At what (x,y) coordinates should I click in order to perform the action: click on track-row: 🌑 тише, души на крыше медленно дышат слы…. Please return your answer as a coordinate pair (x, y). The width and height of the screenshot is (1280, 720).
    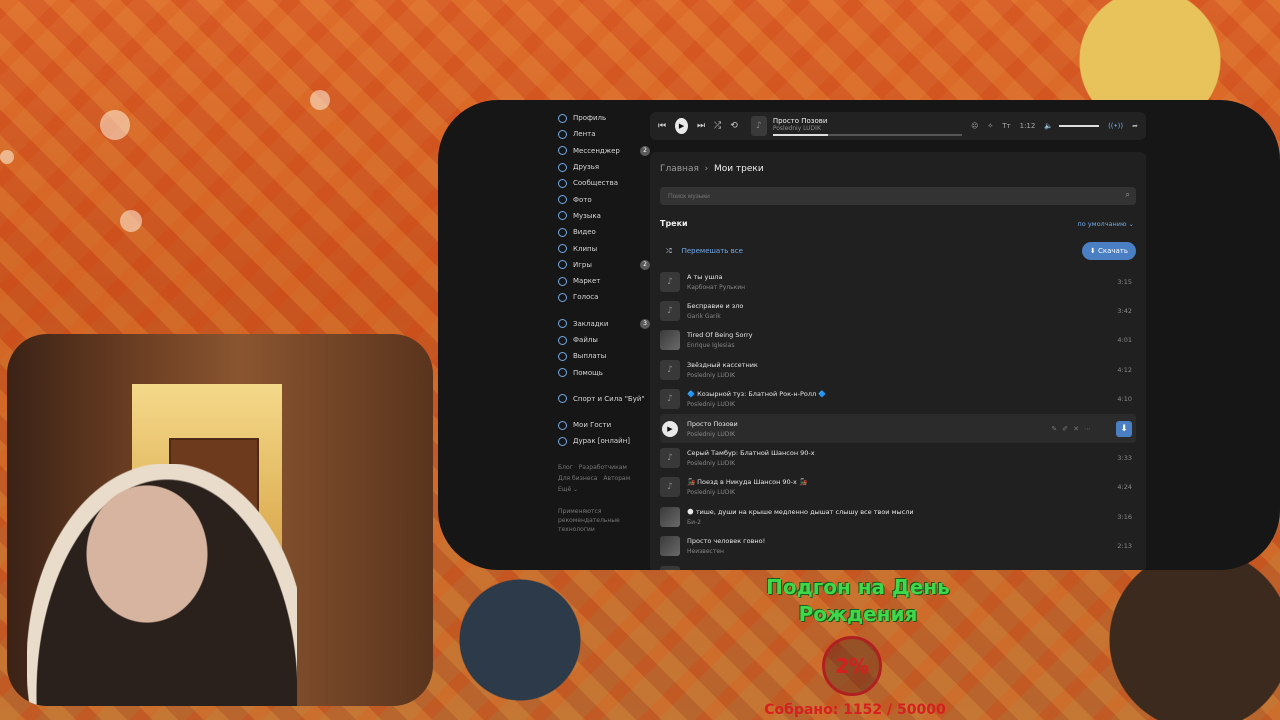
    Looking at the image, I should click on (898, 516).